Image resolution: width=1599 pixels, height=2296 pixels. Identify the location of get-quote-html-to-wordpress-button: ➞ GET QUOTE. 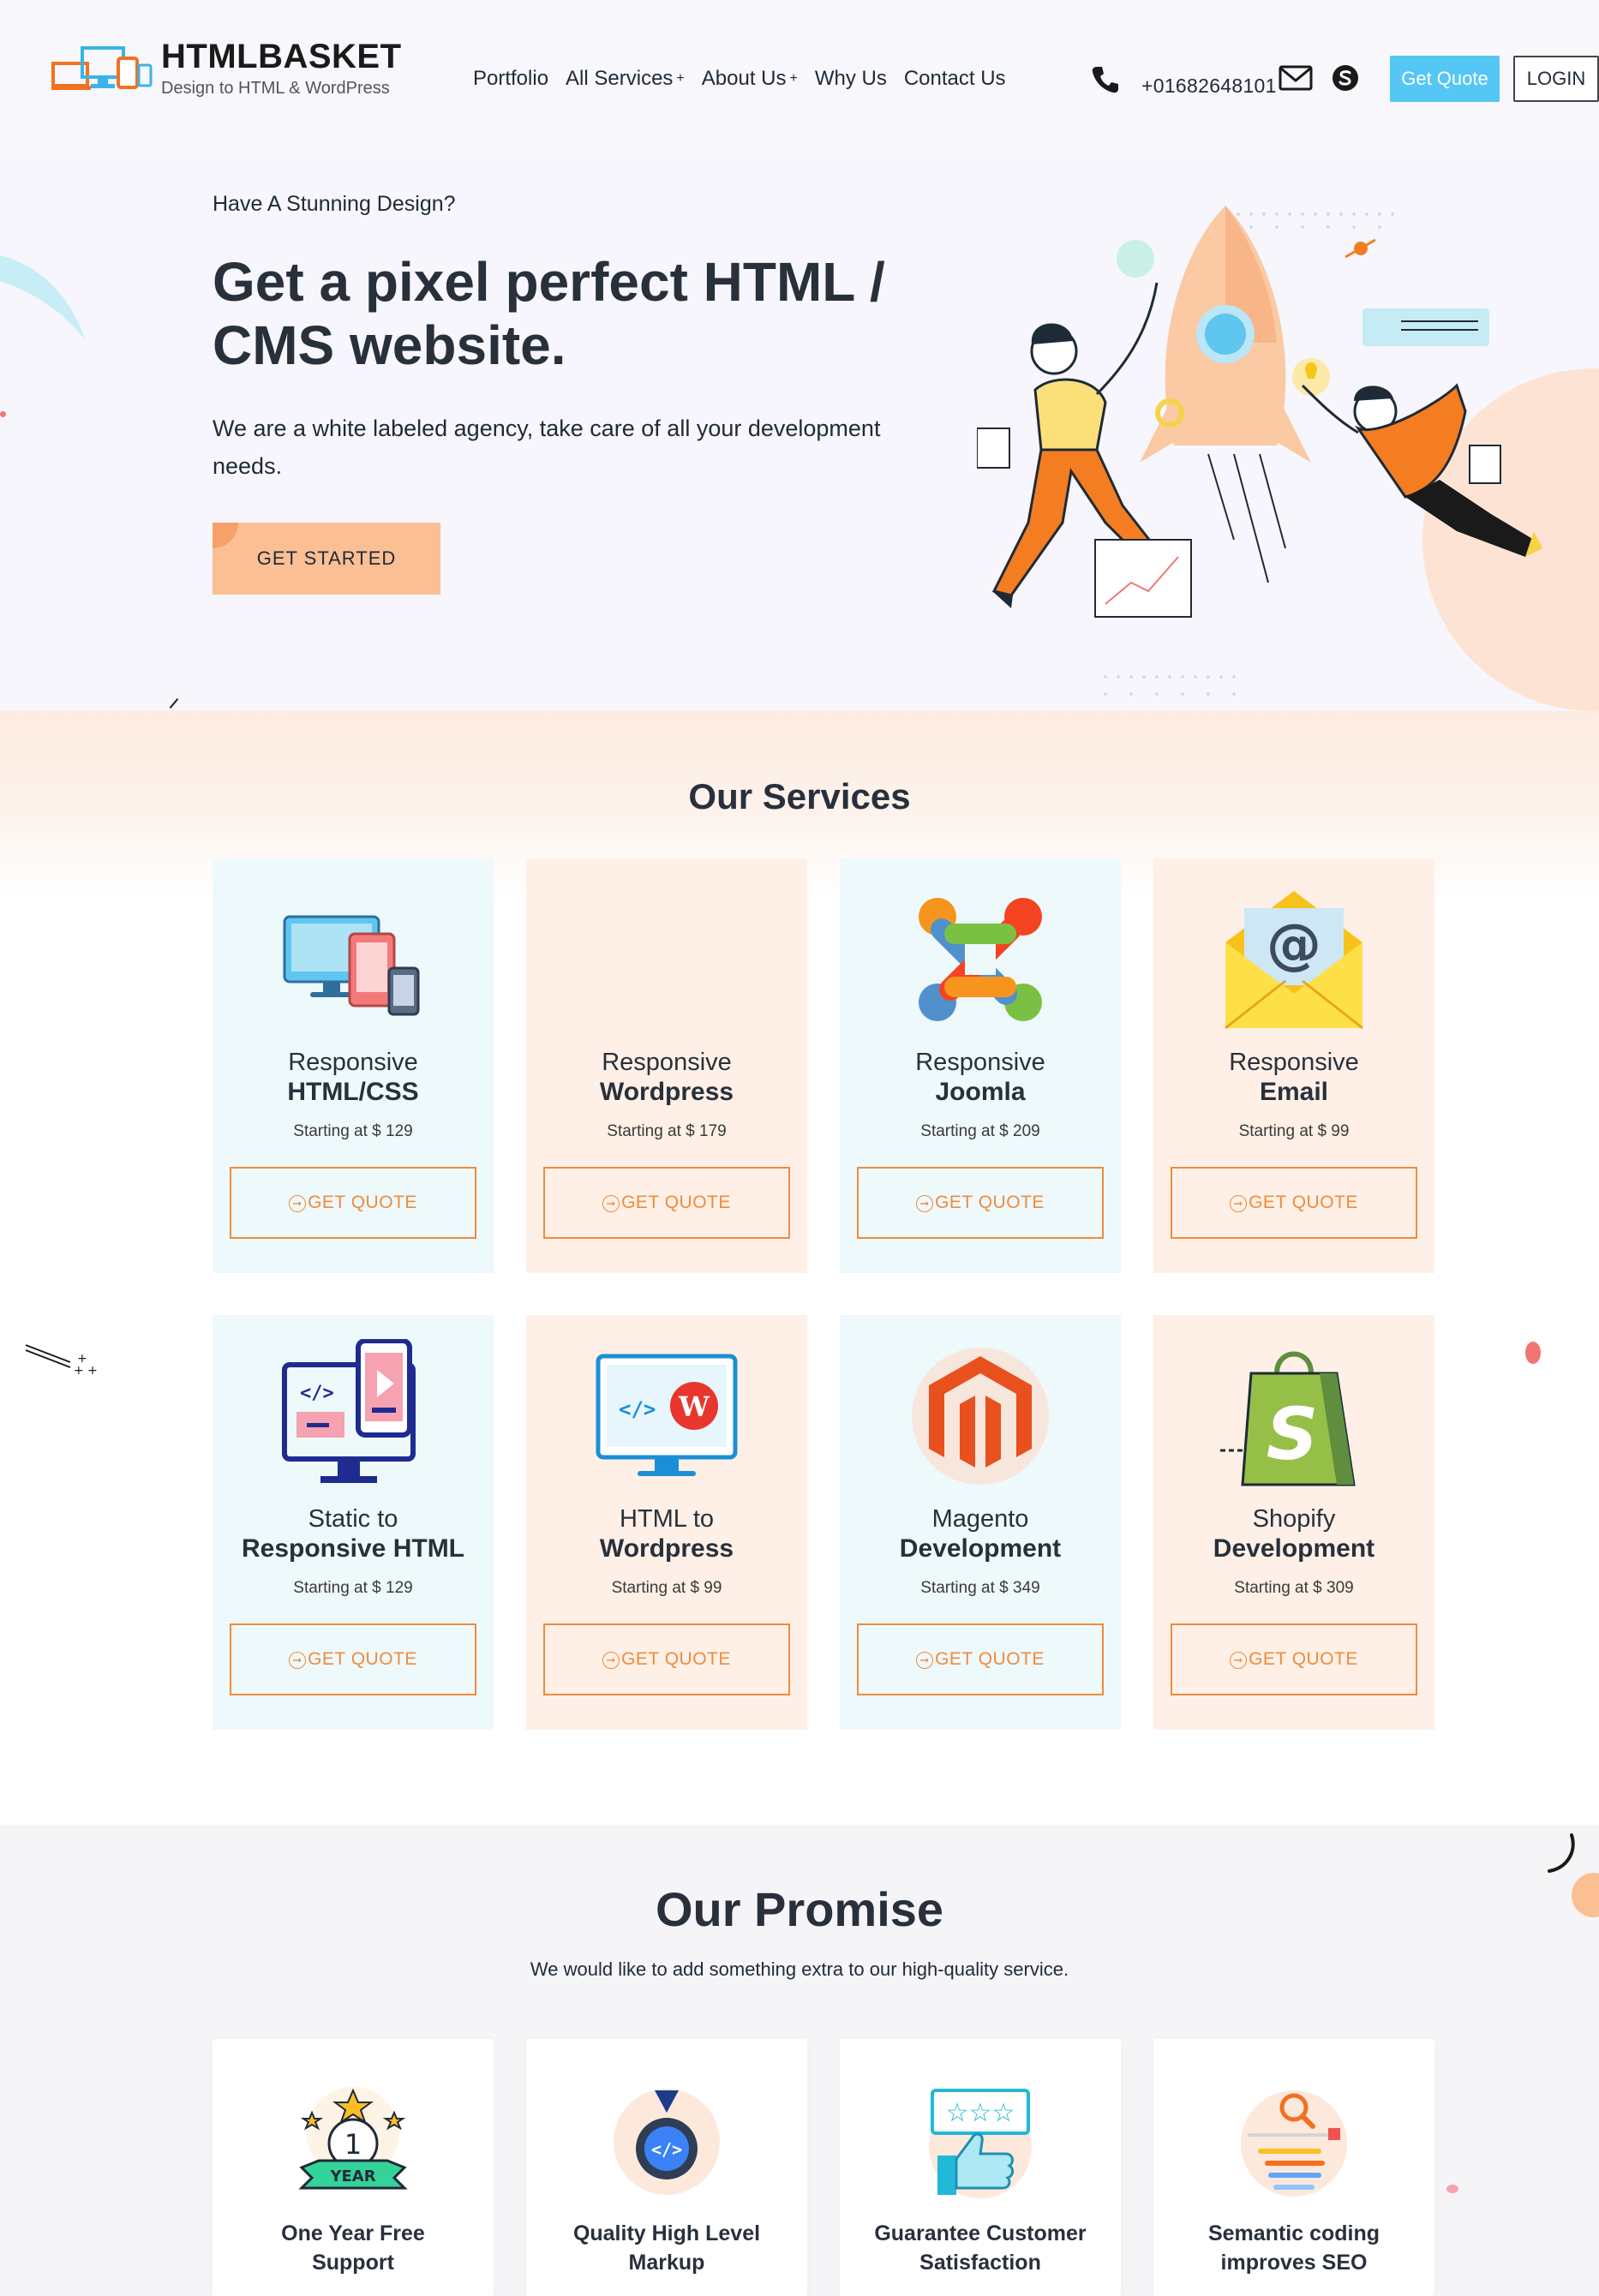
(666, 1659).